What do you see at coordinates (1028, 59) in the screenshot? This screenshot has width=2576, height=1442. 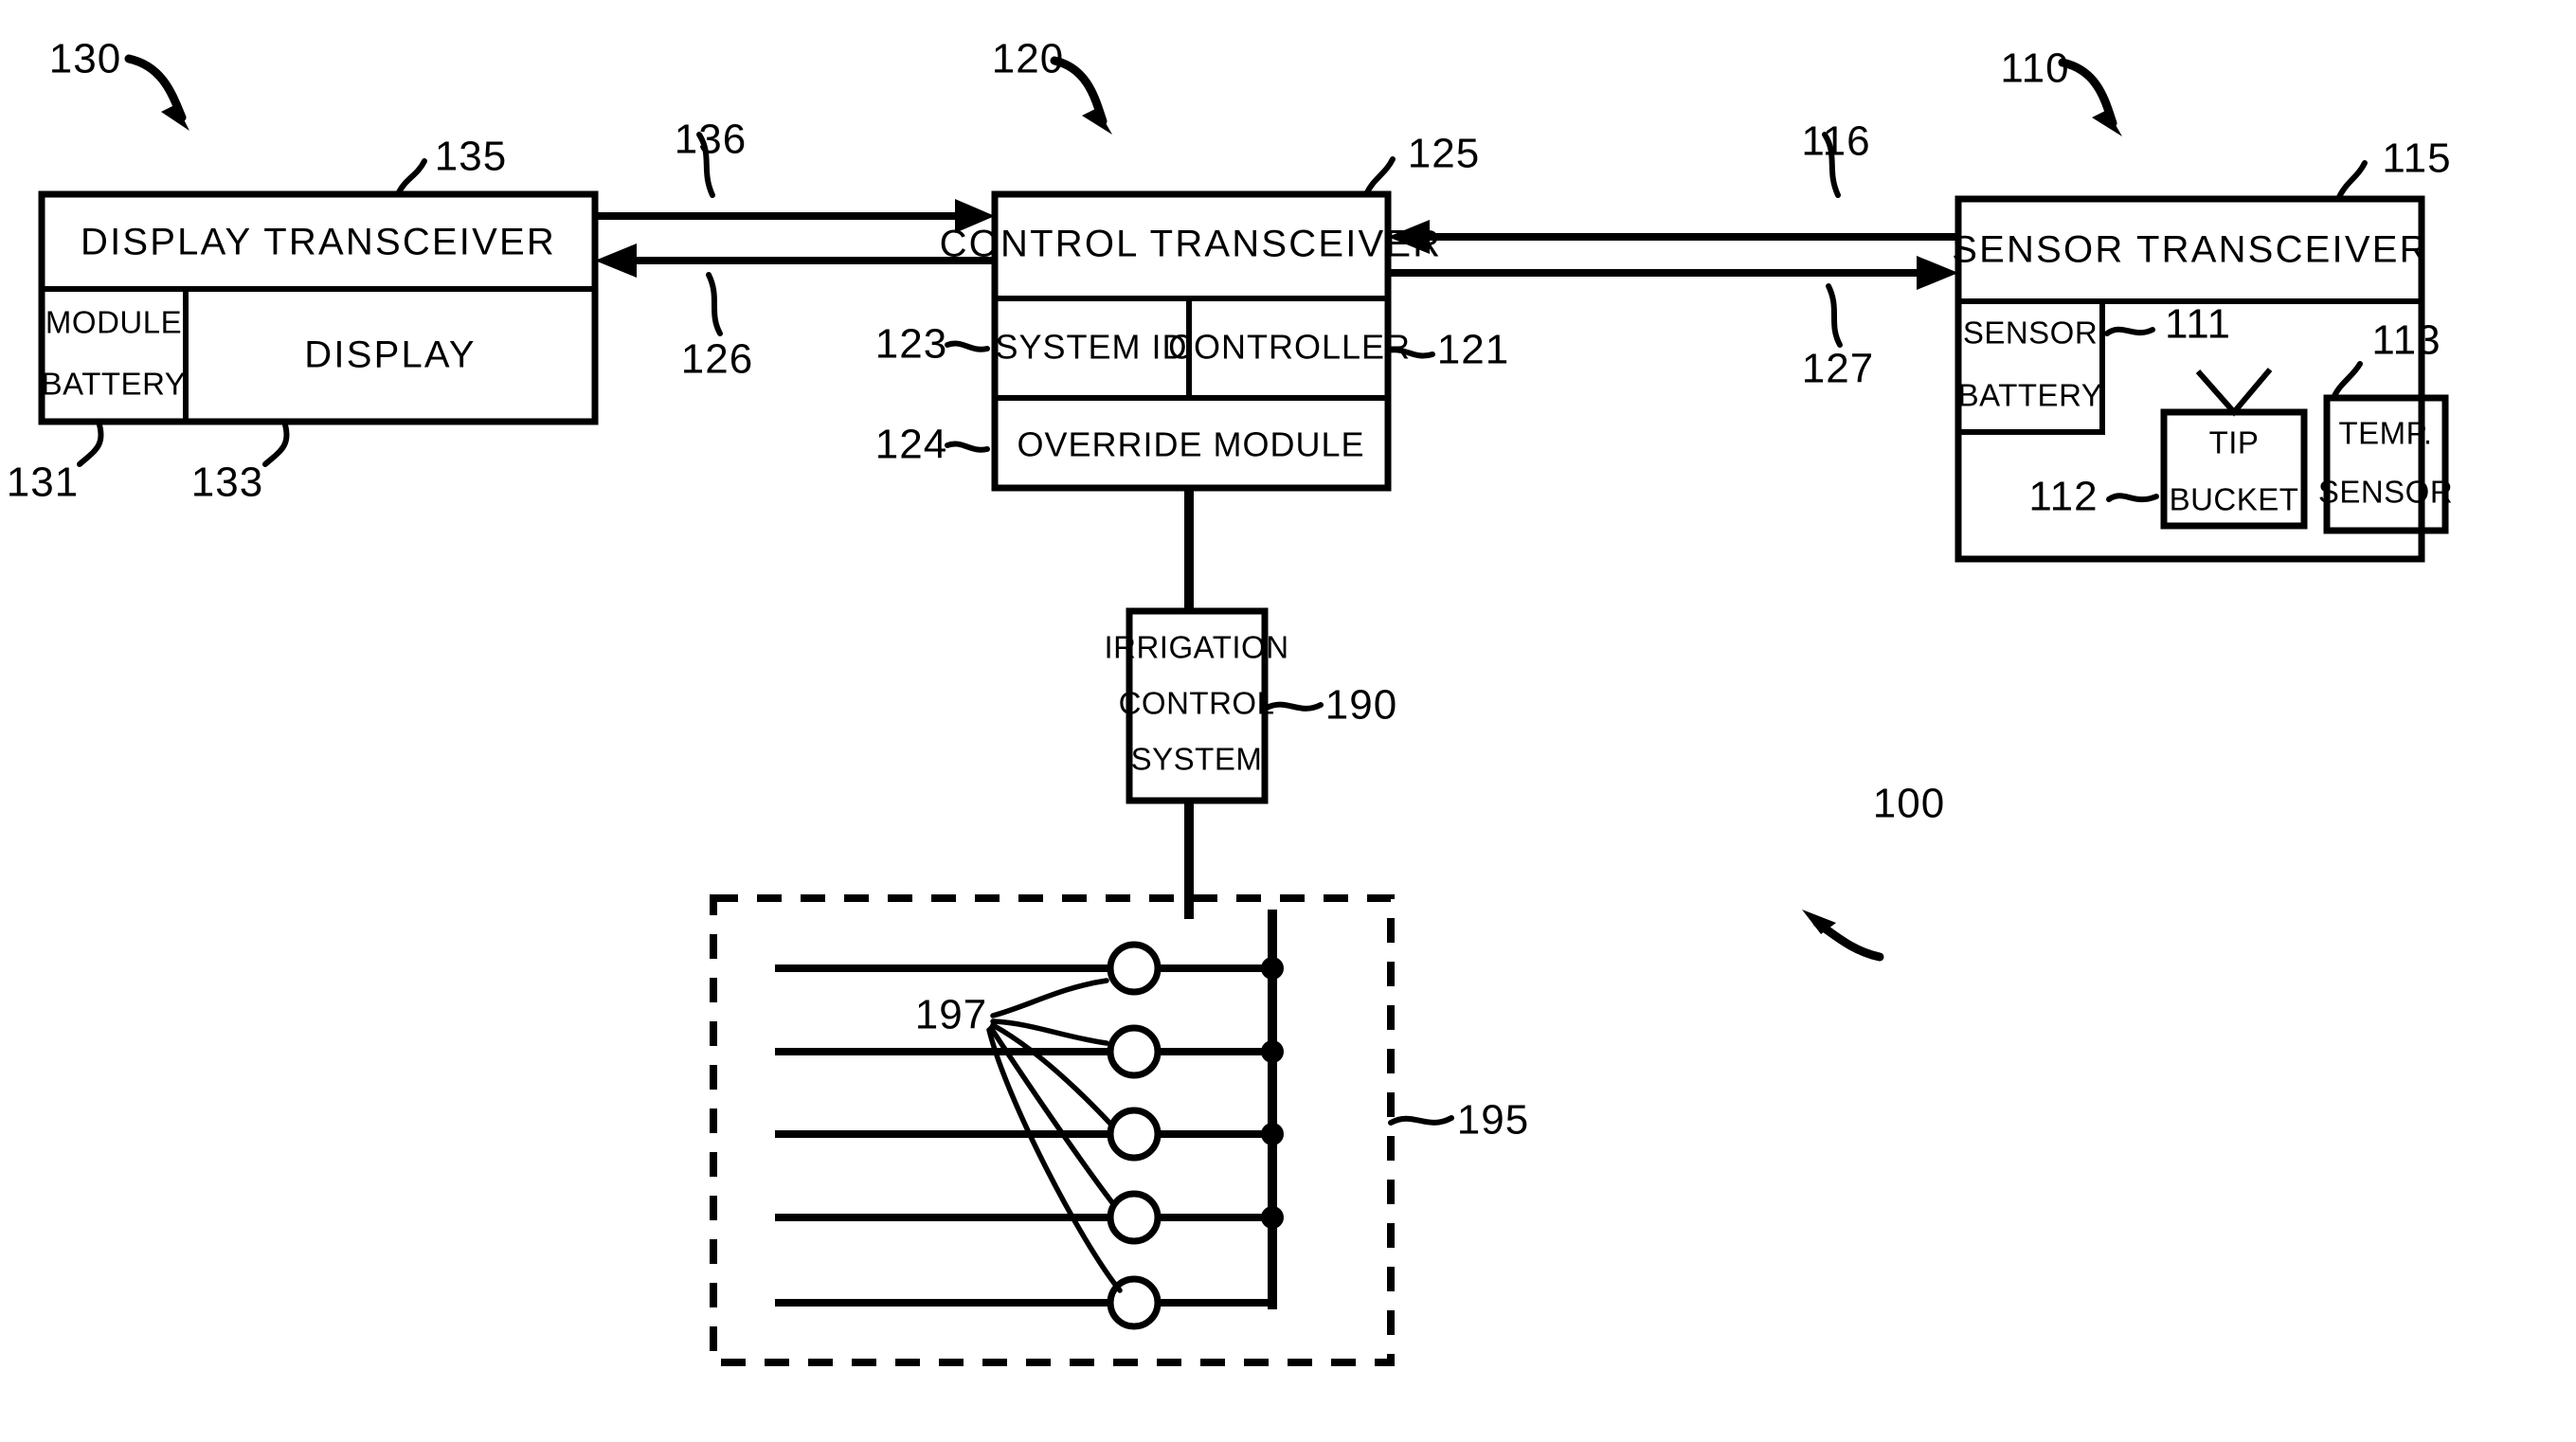 I see `ref-120: 120` at bounding box center [1028, 59].